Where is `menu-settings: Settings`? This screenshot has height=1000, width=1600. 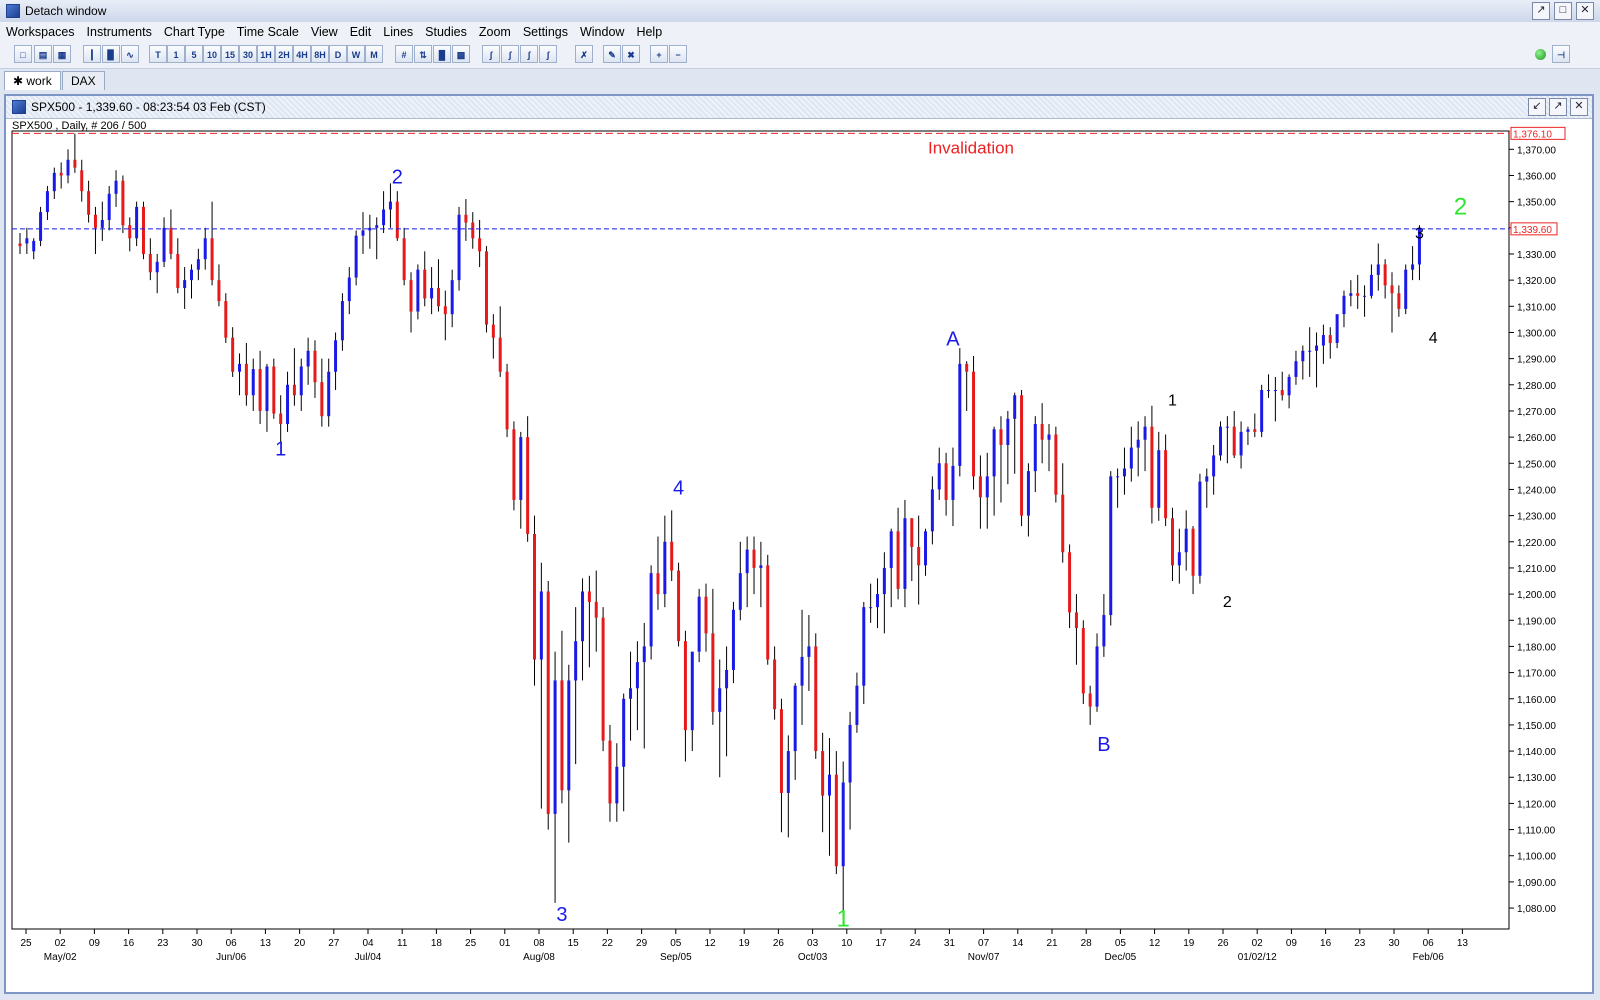 menu-settings: Settings is located at coordinates (545, 30).